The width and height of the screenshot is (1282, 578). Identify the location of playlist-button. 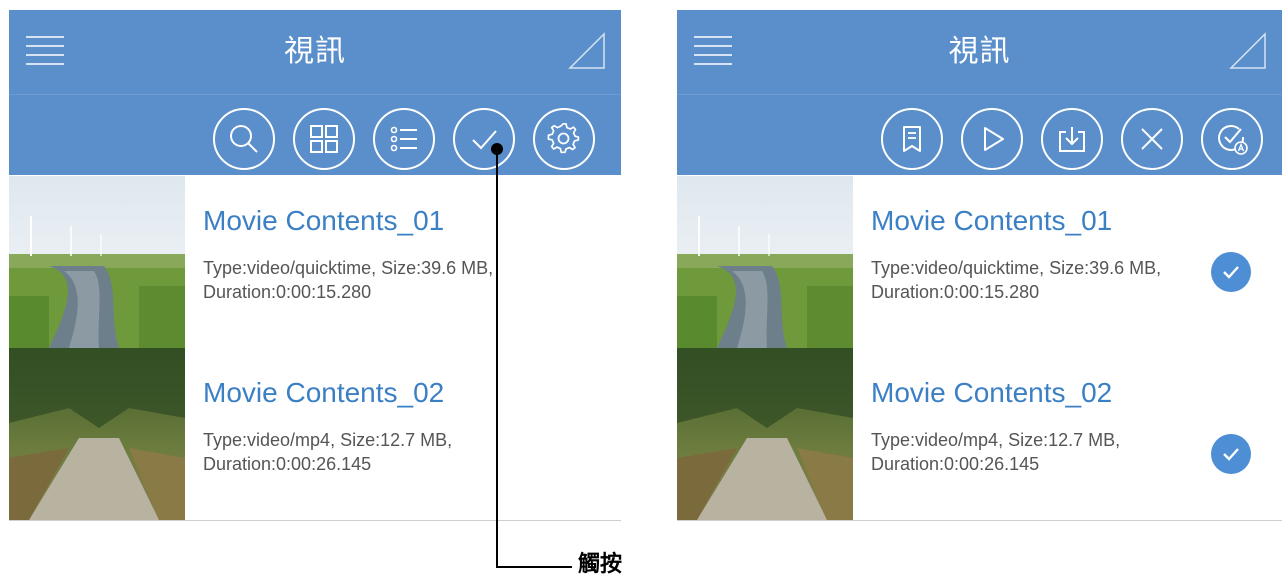
(912, 139).